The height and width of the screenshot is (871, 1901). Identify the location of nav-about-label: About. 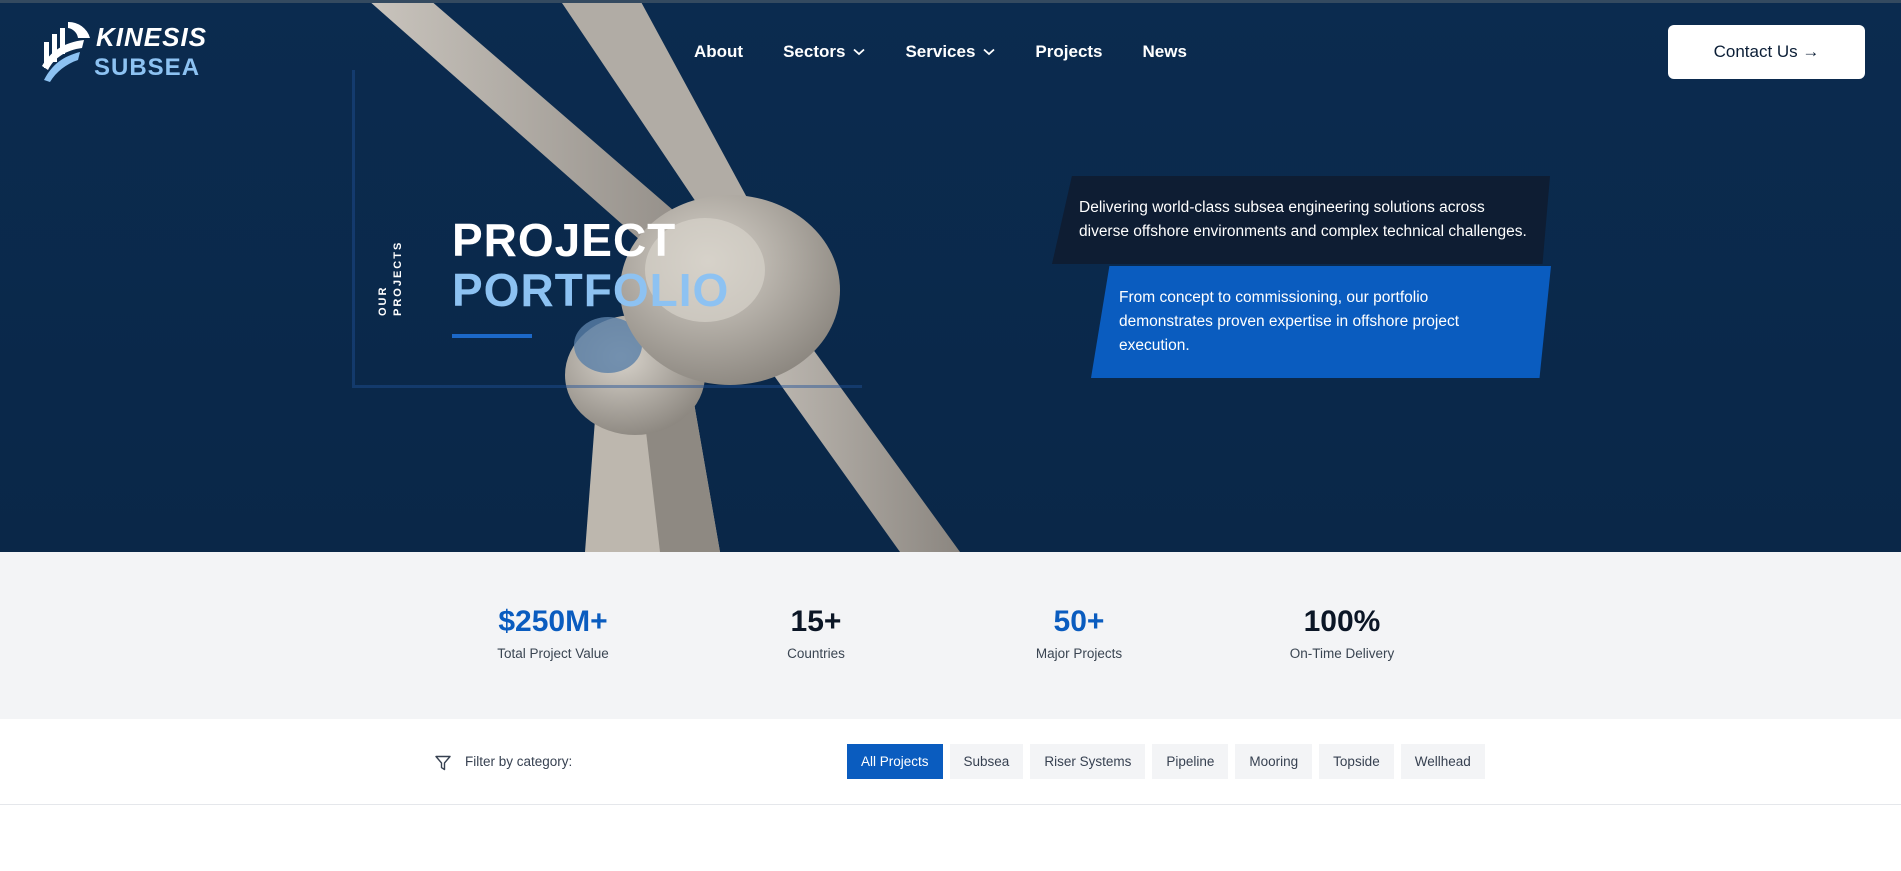
(719, 51).